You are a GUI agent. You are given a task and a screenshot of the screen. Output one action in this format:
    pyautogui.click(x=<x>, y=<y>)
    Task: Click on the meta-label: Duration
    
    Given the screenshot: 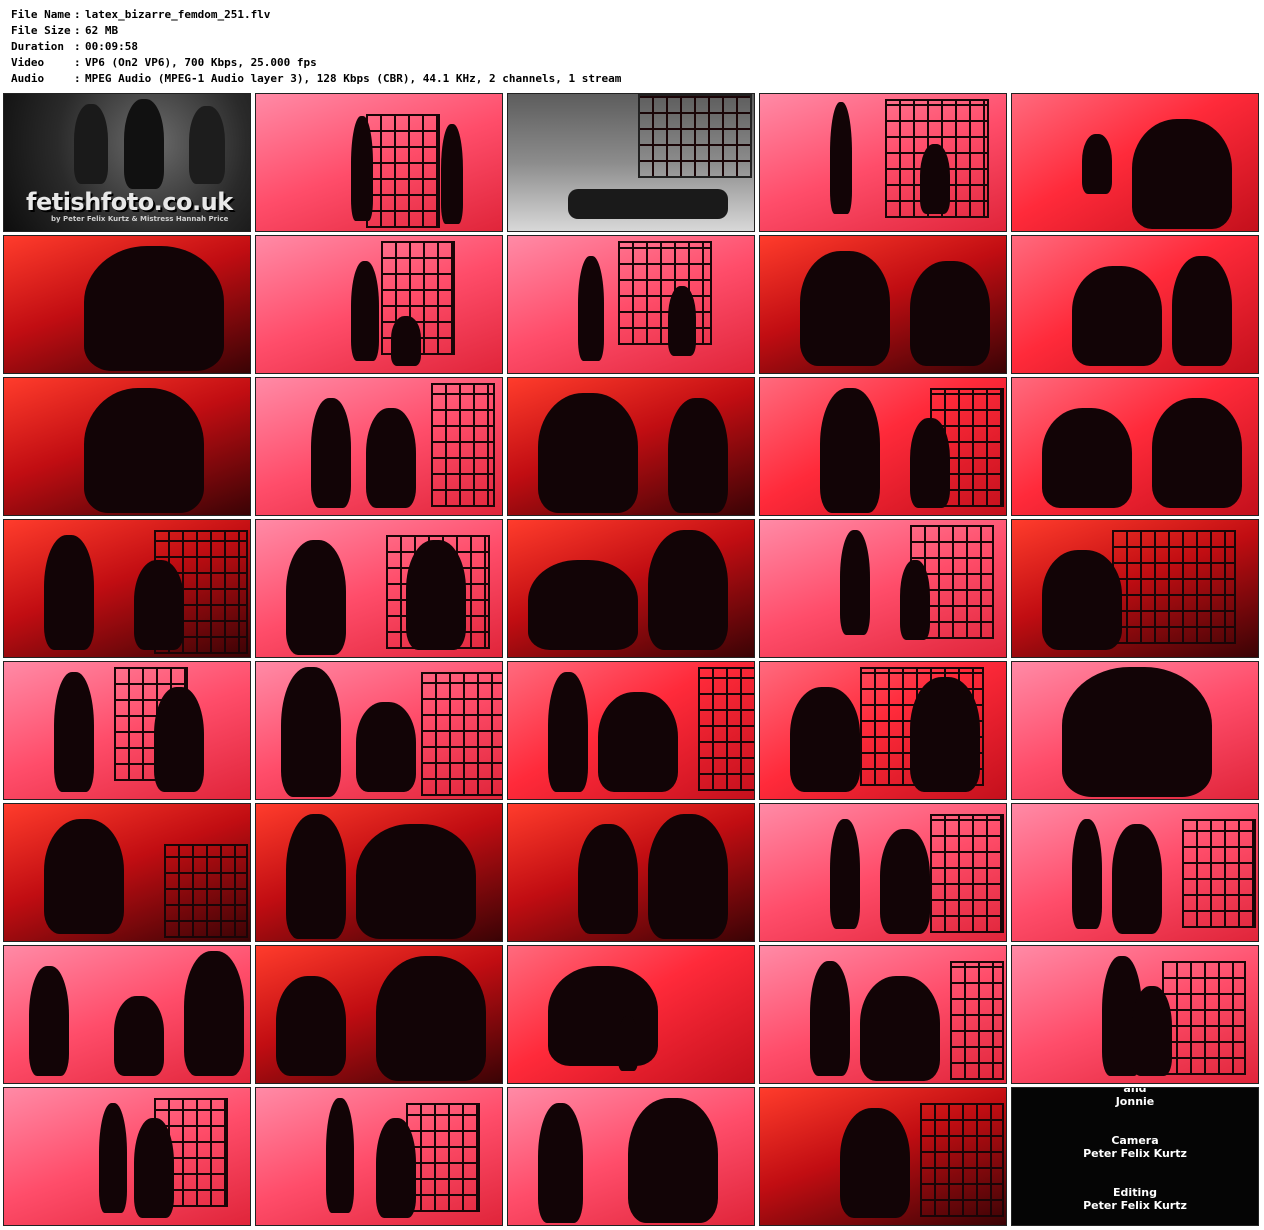 What is the action you would take?
    pyautogui.click(x=37, y=46)
    